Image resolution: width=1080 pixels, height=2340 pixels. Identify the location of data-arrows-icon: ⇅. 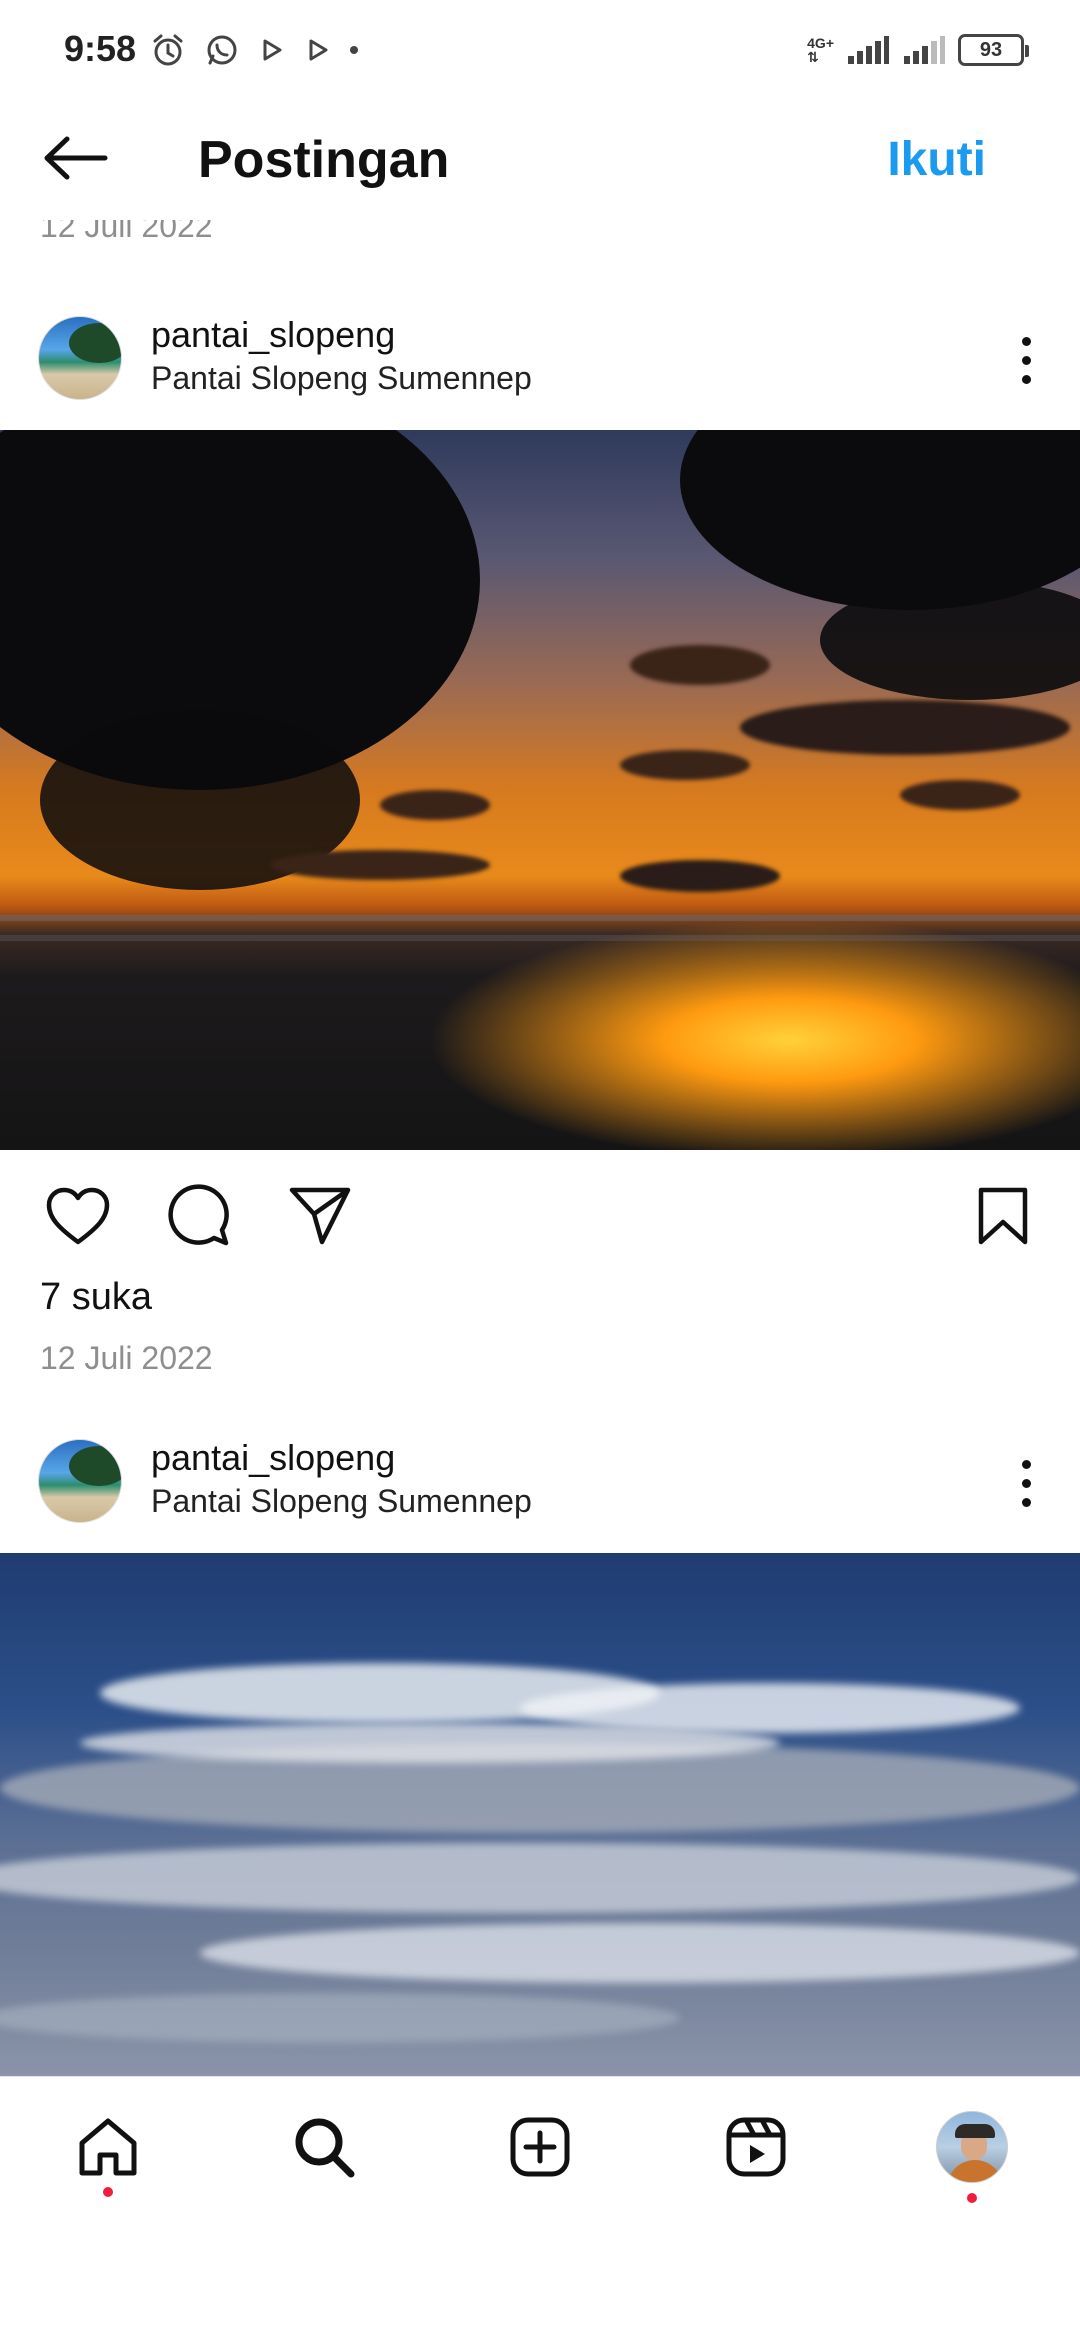
(813, 57).